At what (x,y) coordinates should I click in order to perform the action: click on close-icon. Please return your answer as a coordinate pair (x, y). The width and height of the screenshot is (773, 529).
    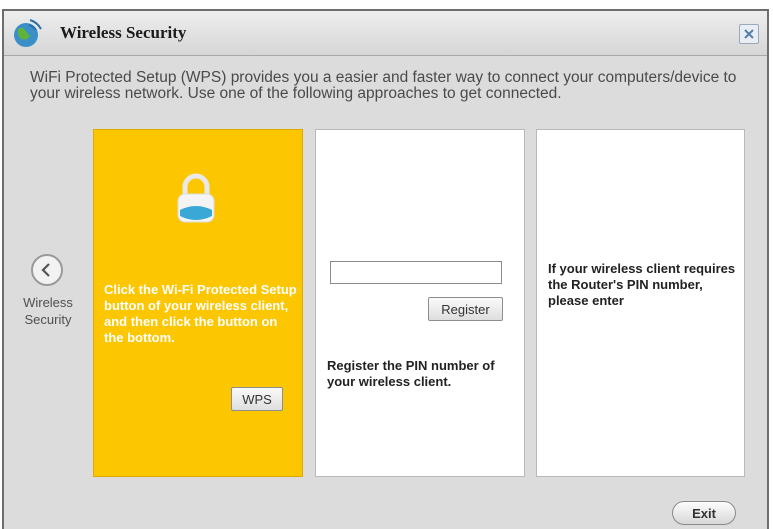
    Looking at the image, I should click on (749, 34).